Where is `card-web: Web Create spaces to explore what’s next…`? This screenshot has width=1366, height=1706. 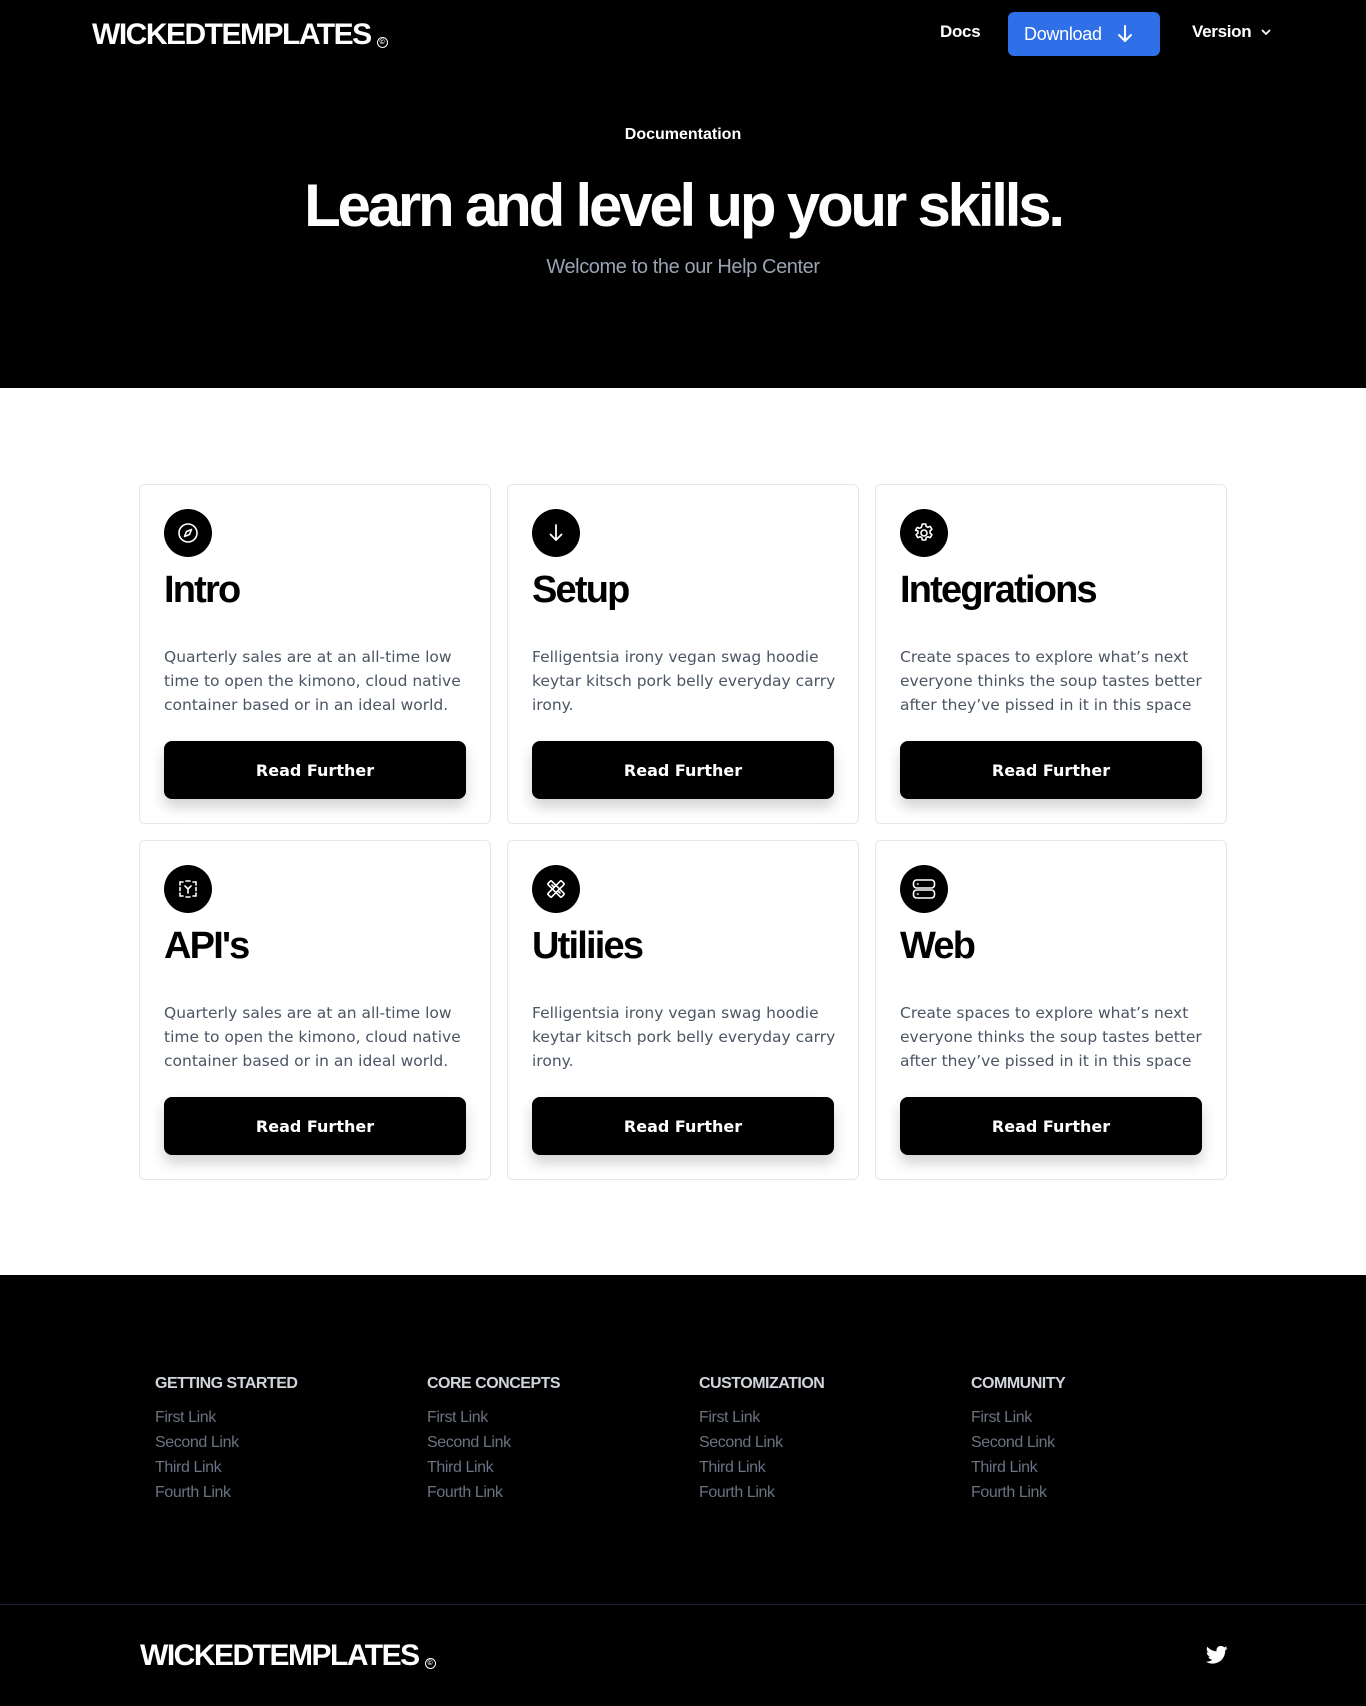 card-web: Web Create spaces to explore what’s next… is located at coordinates (1051, 1010).